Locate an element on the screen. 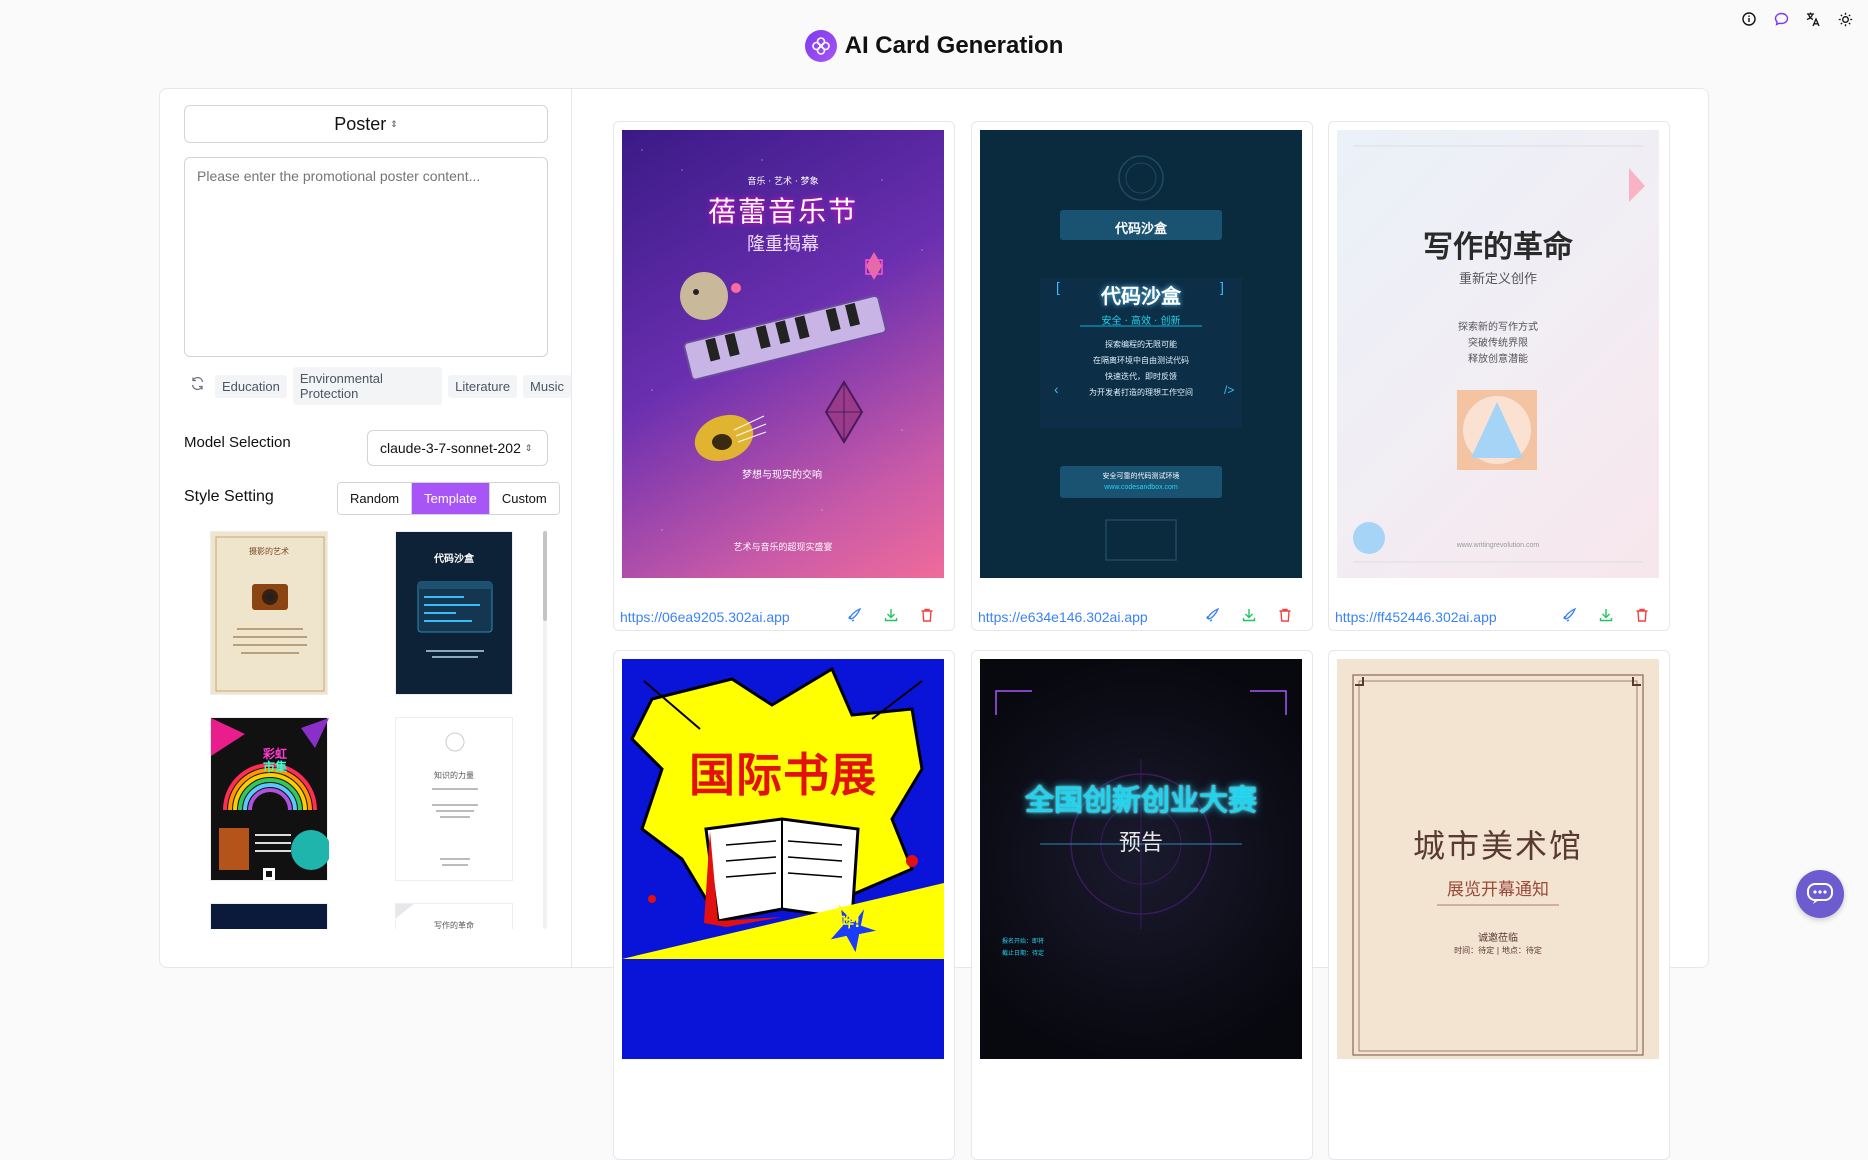 This screenshot has width=1868, height=1160. template-scrollbar is located at coordinates (545, 730).